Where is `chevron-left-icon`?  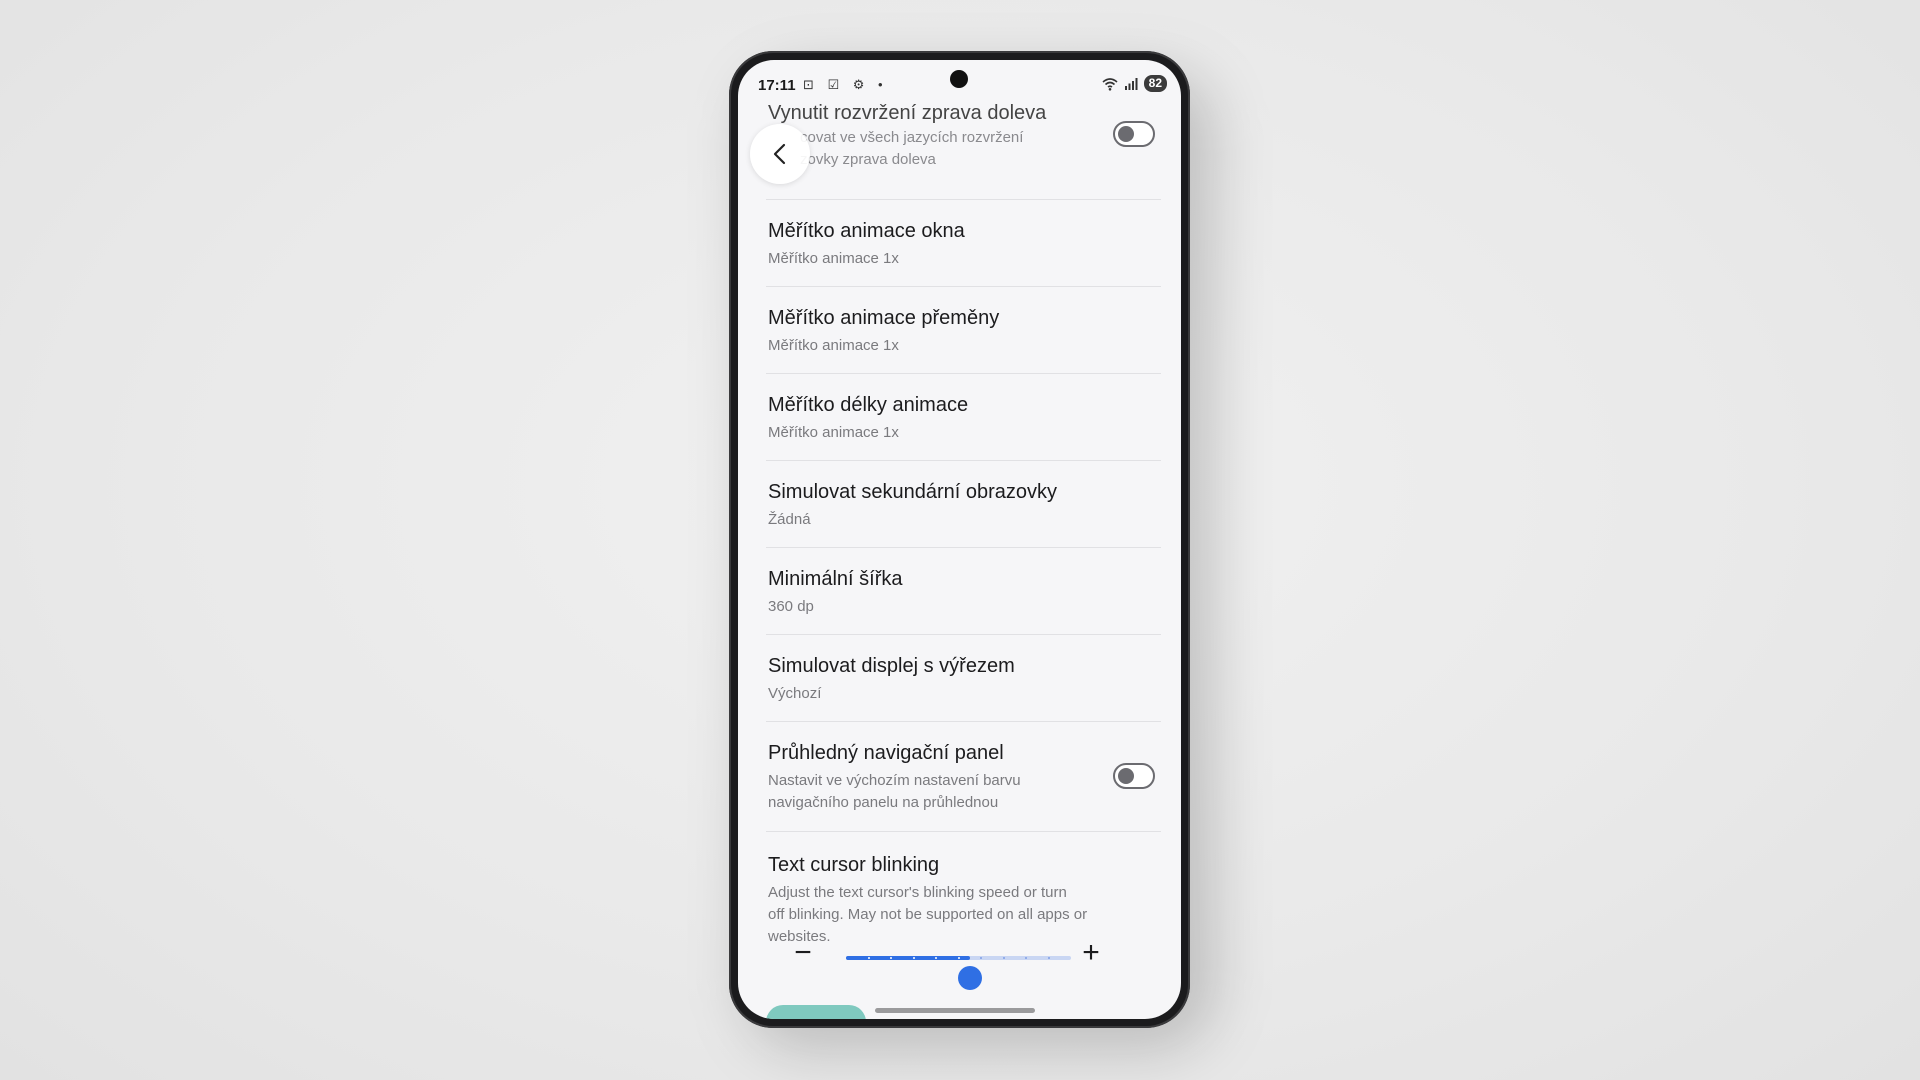
chevron-left-icon is located at coordinates (779, 154).